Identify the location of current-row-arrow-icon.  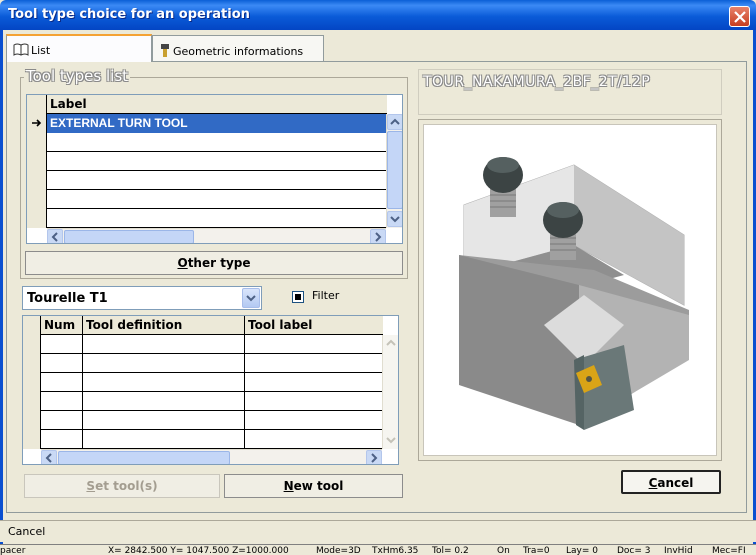
(37, 123).